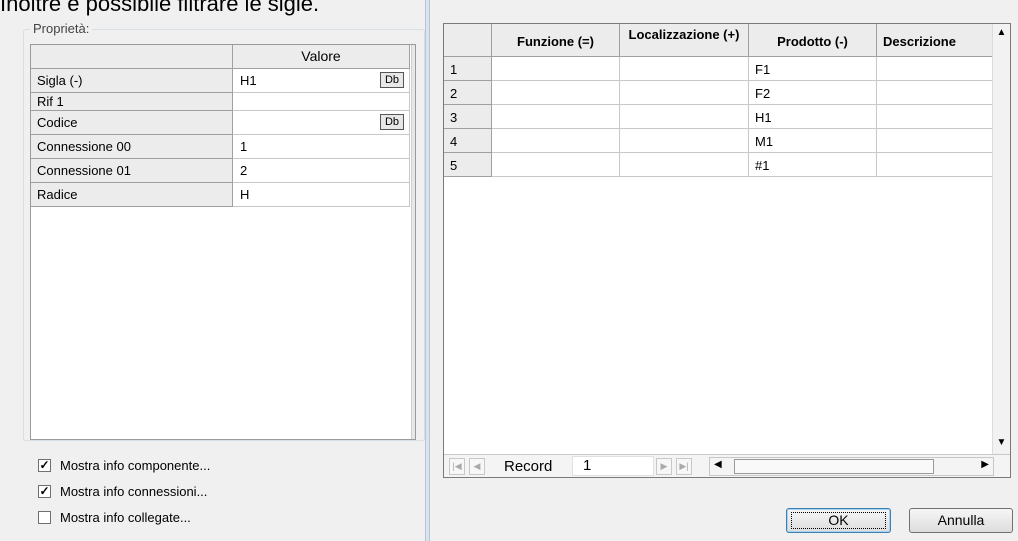 This screenshot has width=1018, height=541. Describe the element at coordinates (321, 102) in the screenshot. I see `property-value` at that location.